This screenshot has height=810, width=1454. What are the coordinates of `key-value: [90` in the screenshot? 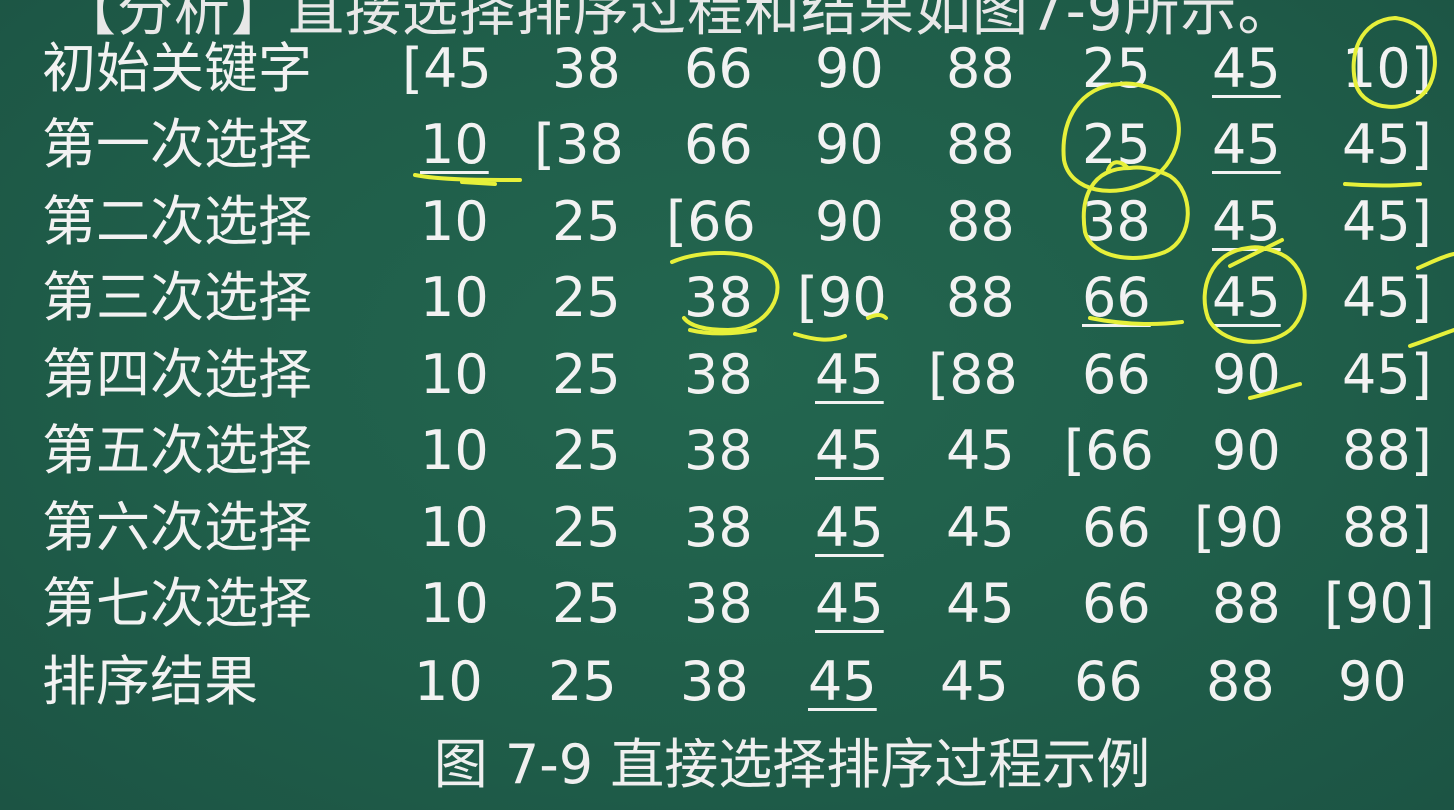 It's located at (1239, 527).